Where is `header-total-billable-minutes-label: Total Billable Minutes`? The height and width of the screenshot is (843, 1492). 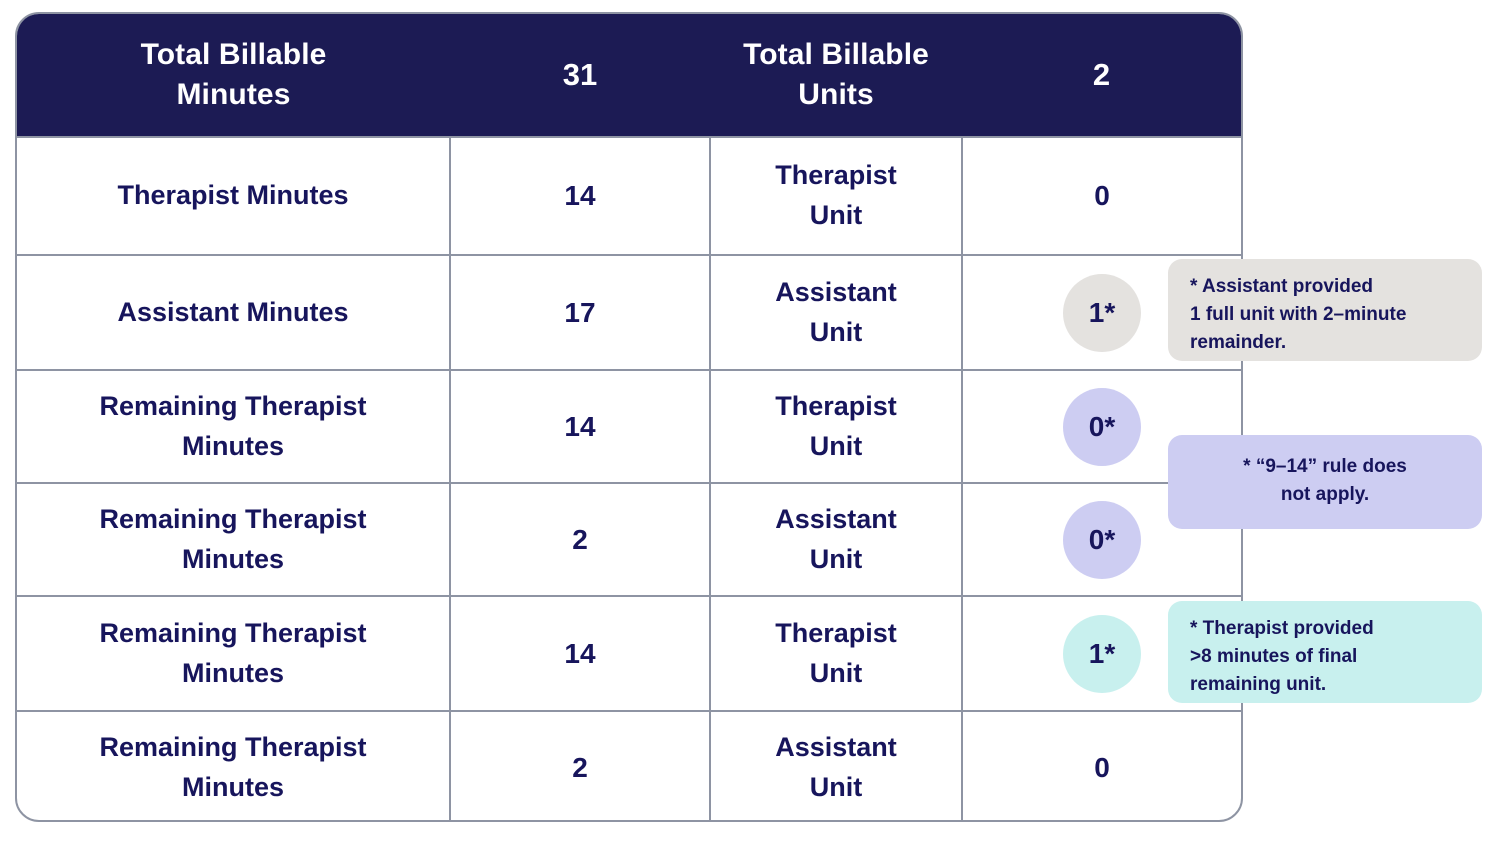
header-total-billable-minutes-label: Total Billable Minutes is located at coordinates (233, 75).